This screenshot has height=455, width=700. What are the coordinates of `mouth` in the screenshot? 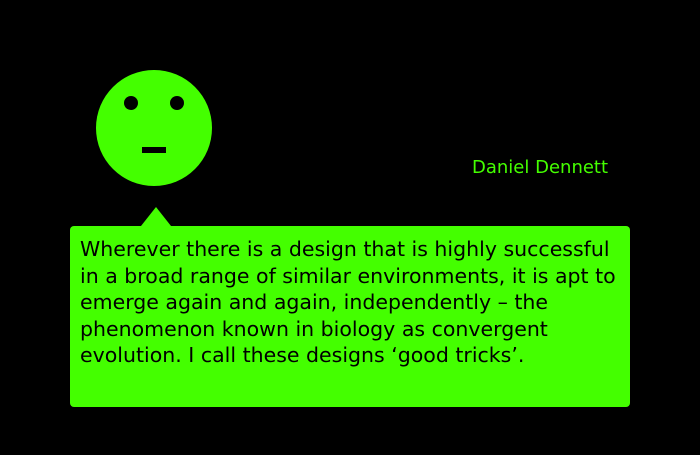 It's located at (154, 150).